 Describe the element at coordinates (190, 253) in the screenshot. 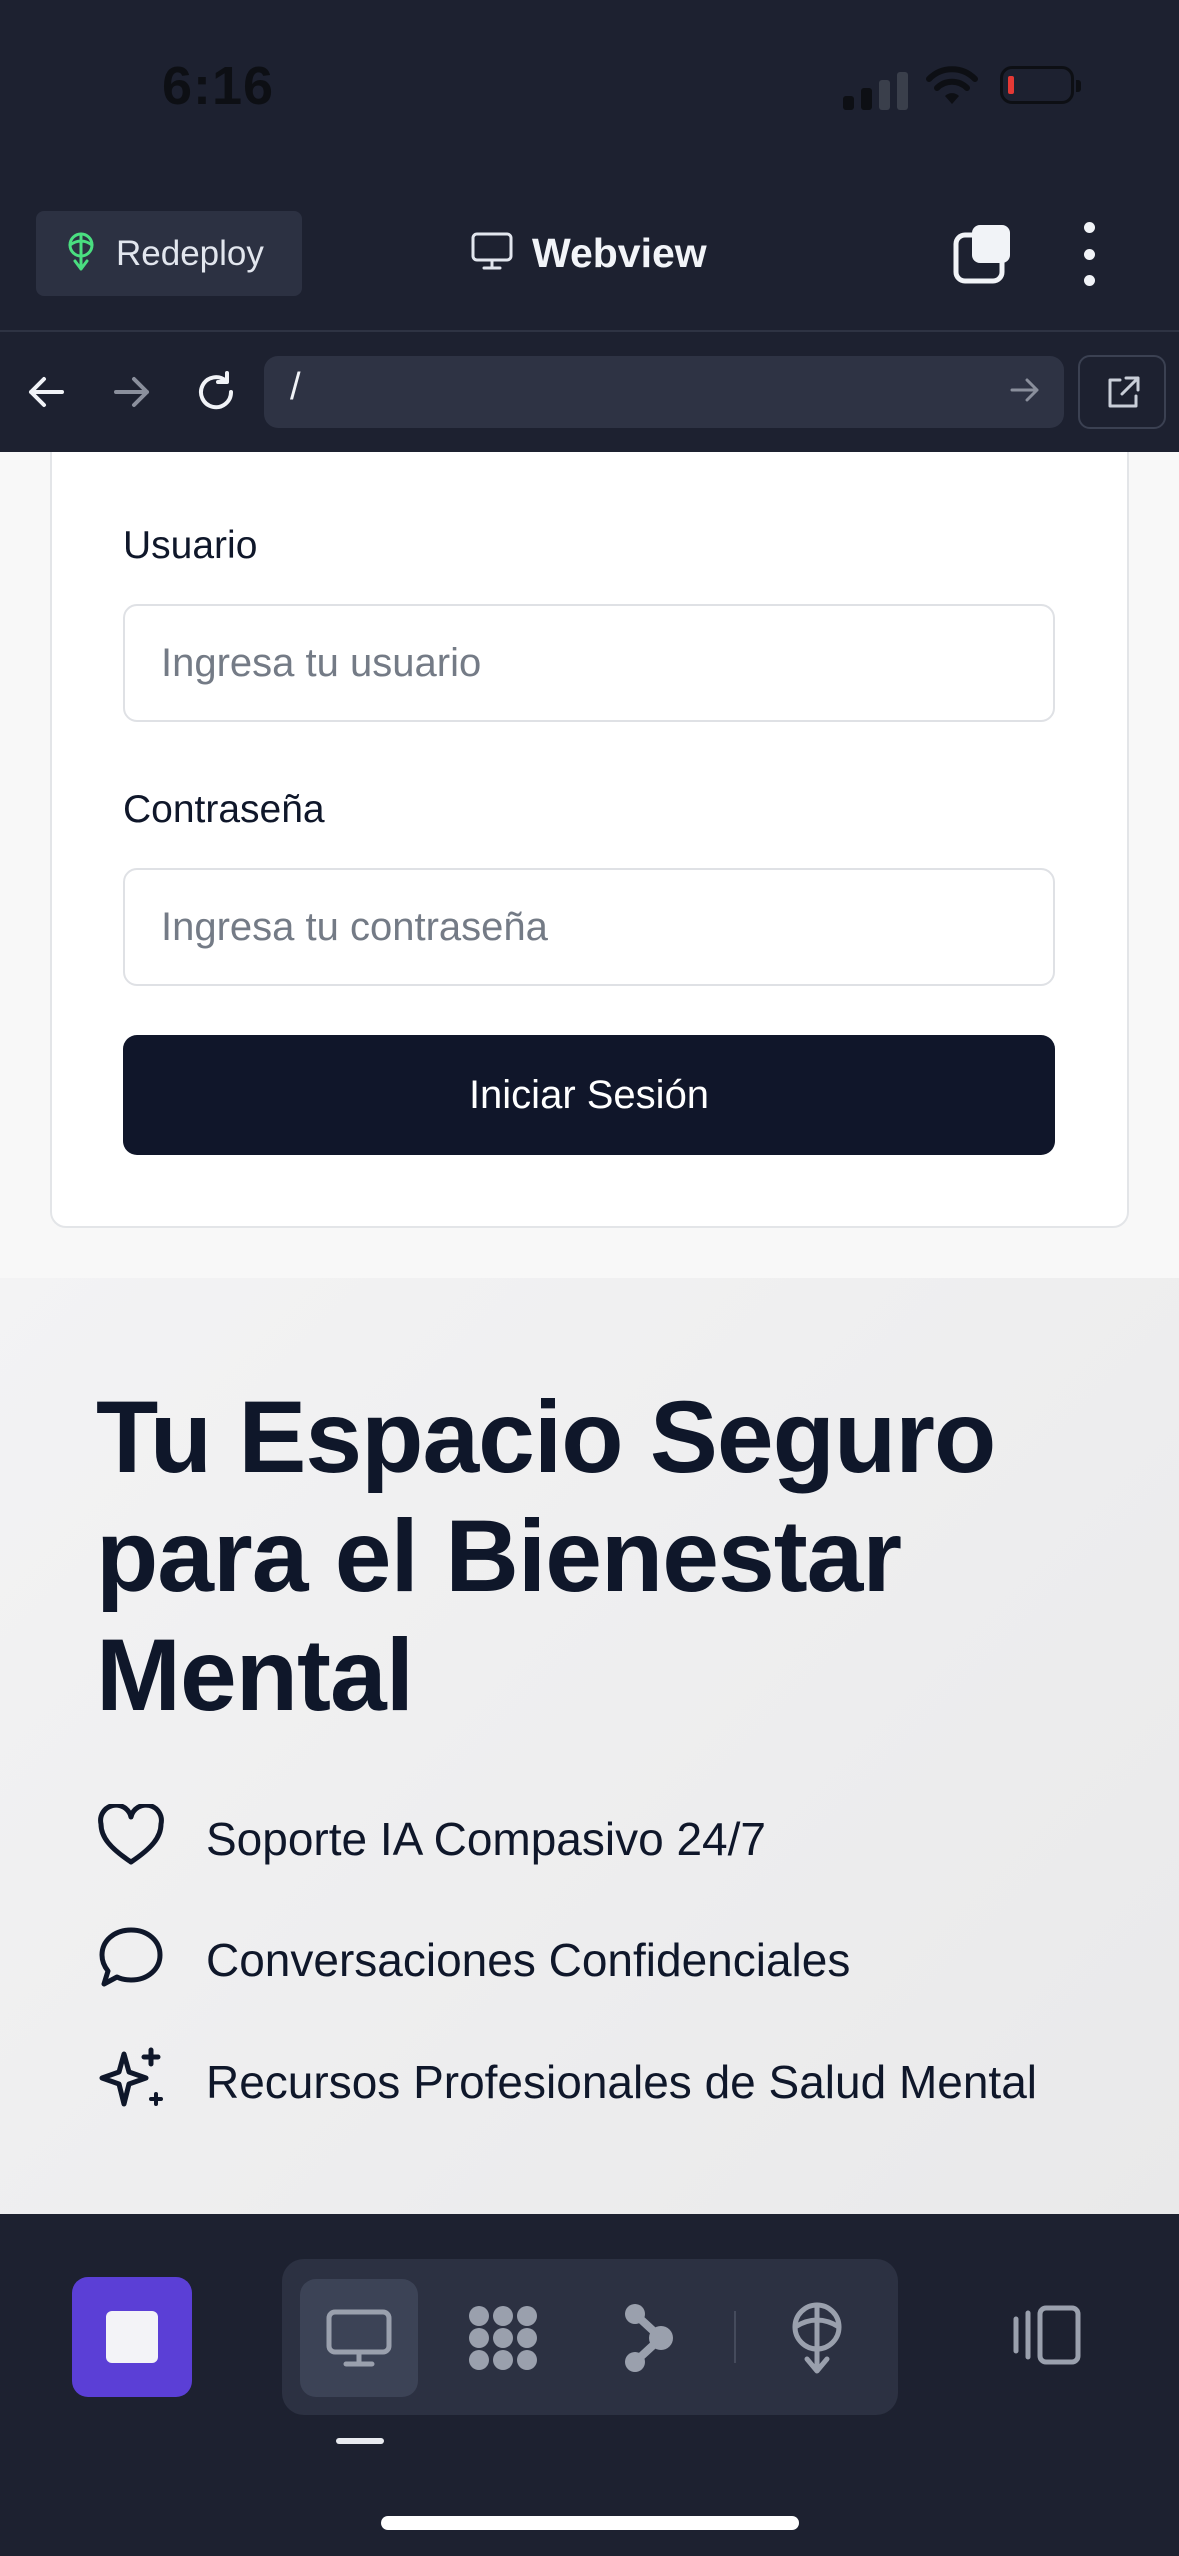

I see `redeploy-label: Redeploy` at that location.